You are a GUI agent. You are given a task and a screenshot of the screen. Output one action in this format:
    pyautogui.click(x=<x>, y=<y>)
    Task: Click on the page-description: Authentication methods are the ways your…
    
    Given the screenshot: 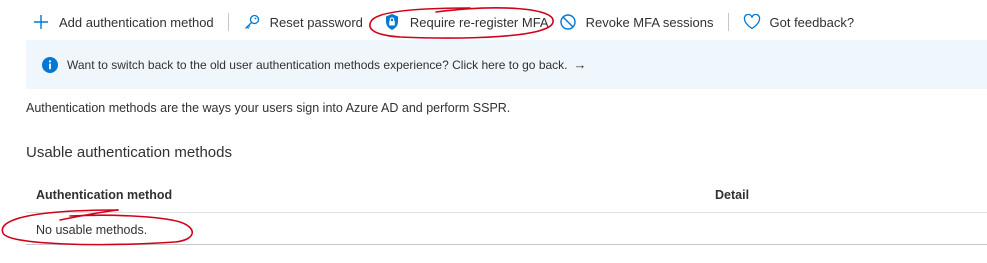 What is the action you would take?
    pyautogui.click(x=268, y=108)
    